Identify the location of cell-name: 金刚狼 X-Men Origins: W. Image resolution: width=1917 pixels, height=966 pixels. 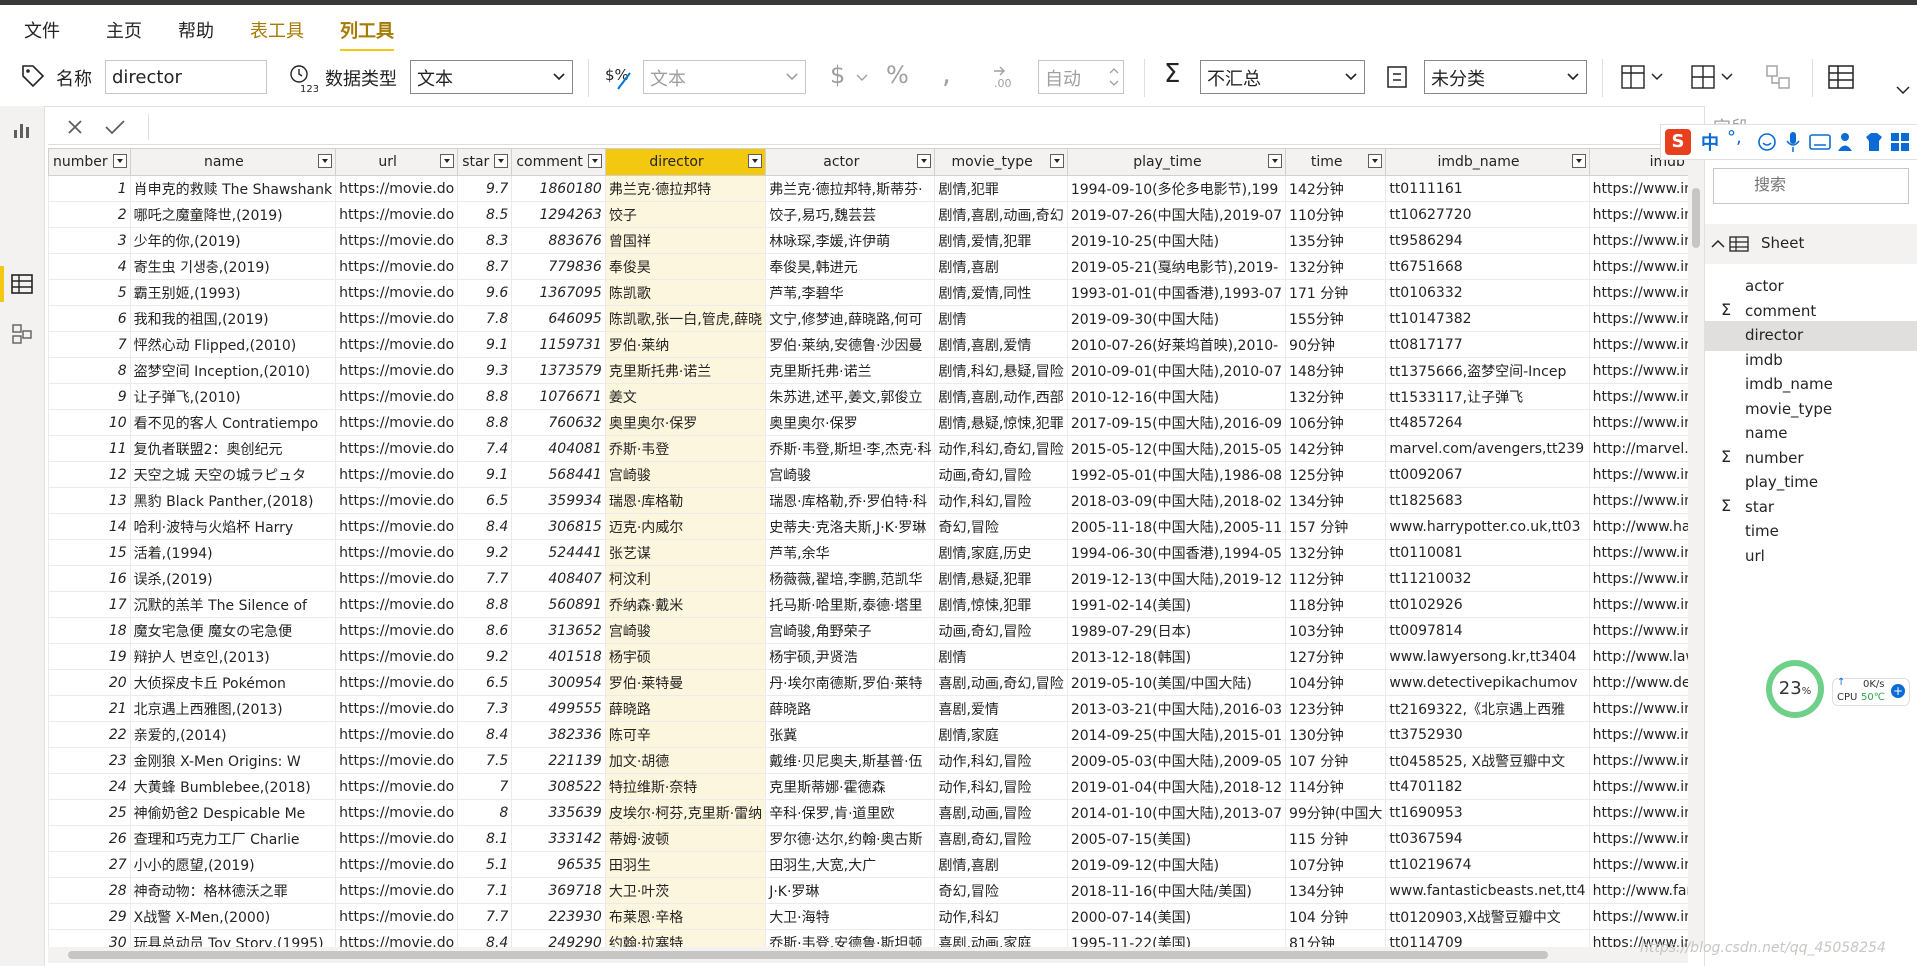
(233, 760).